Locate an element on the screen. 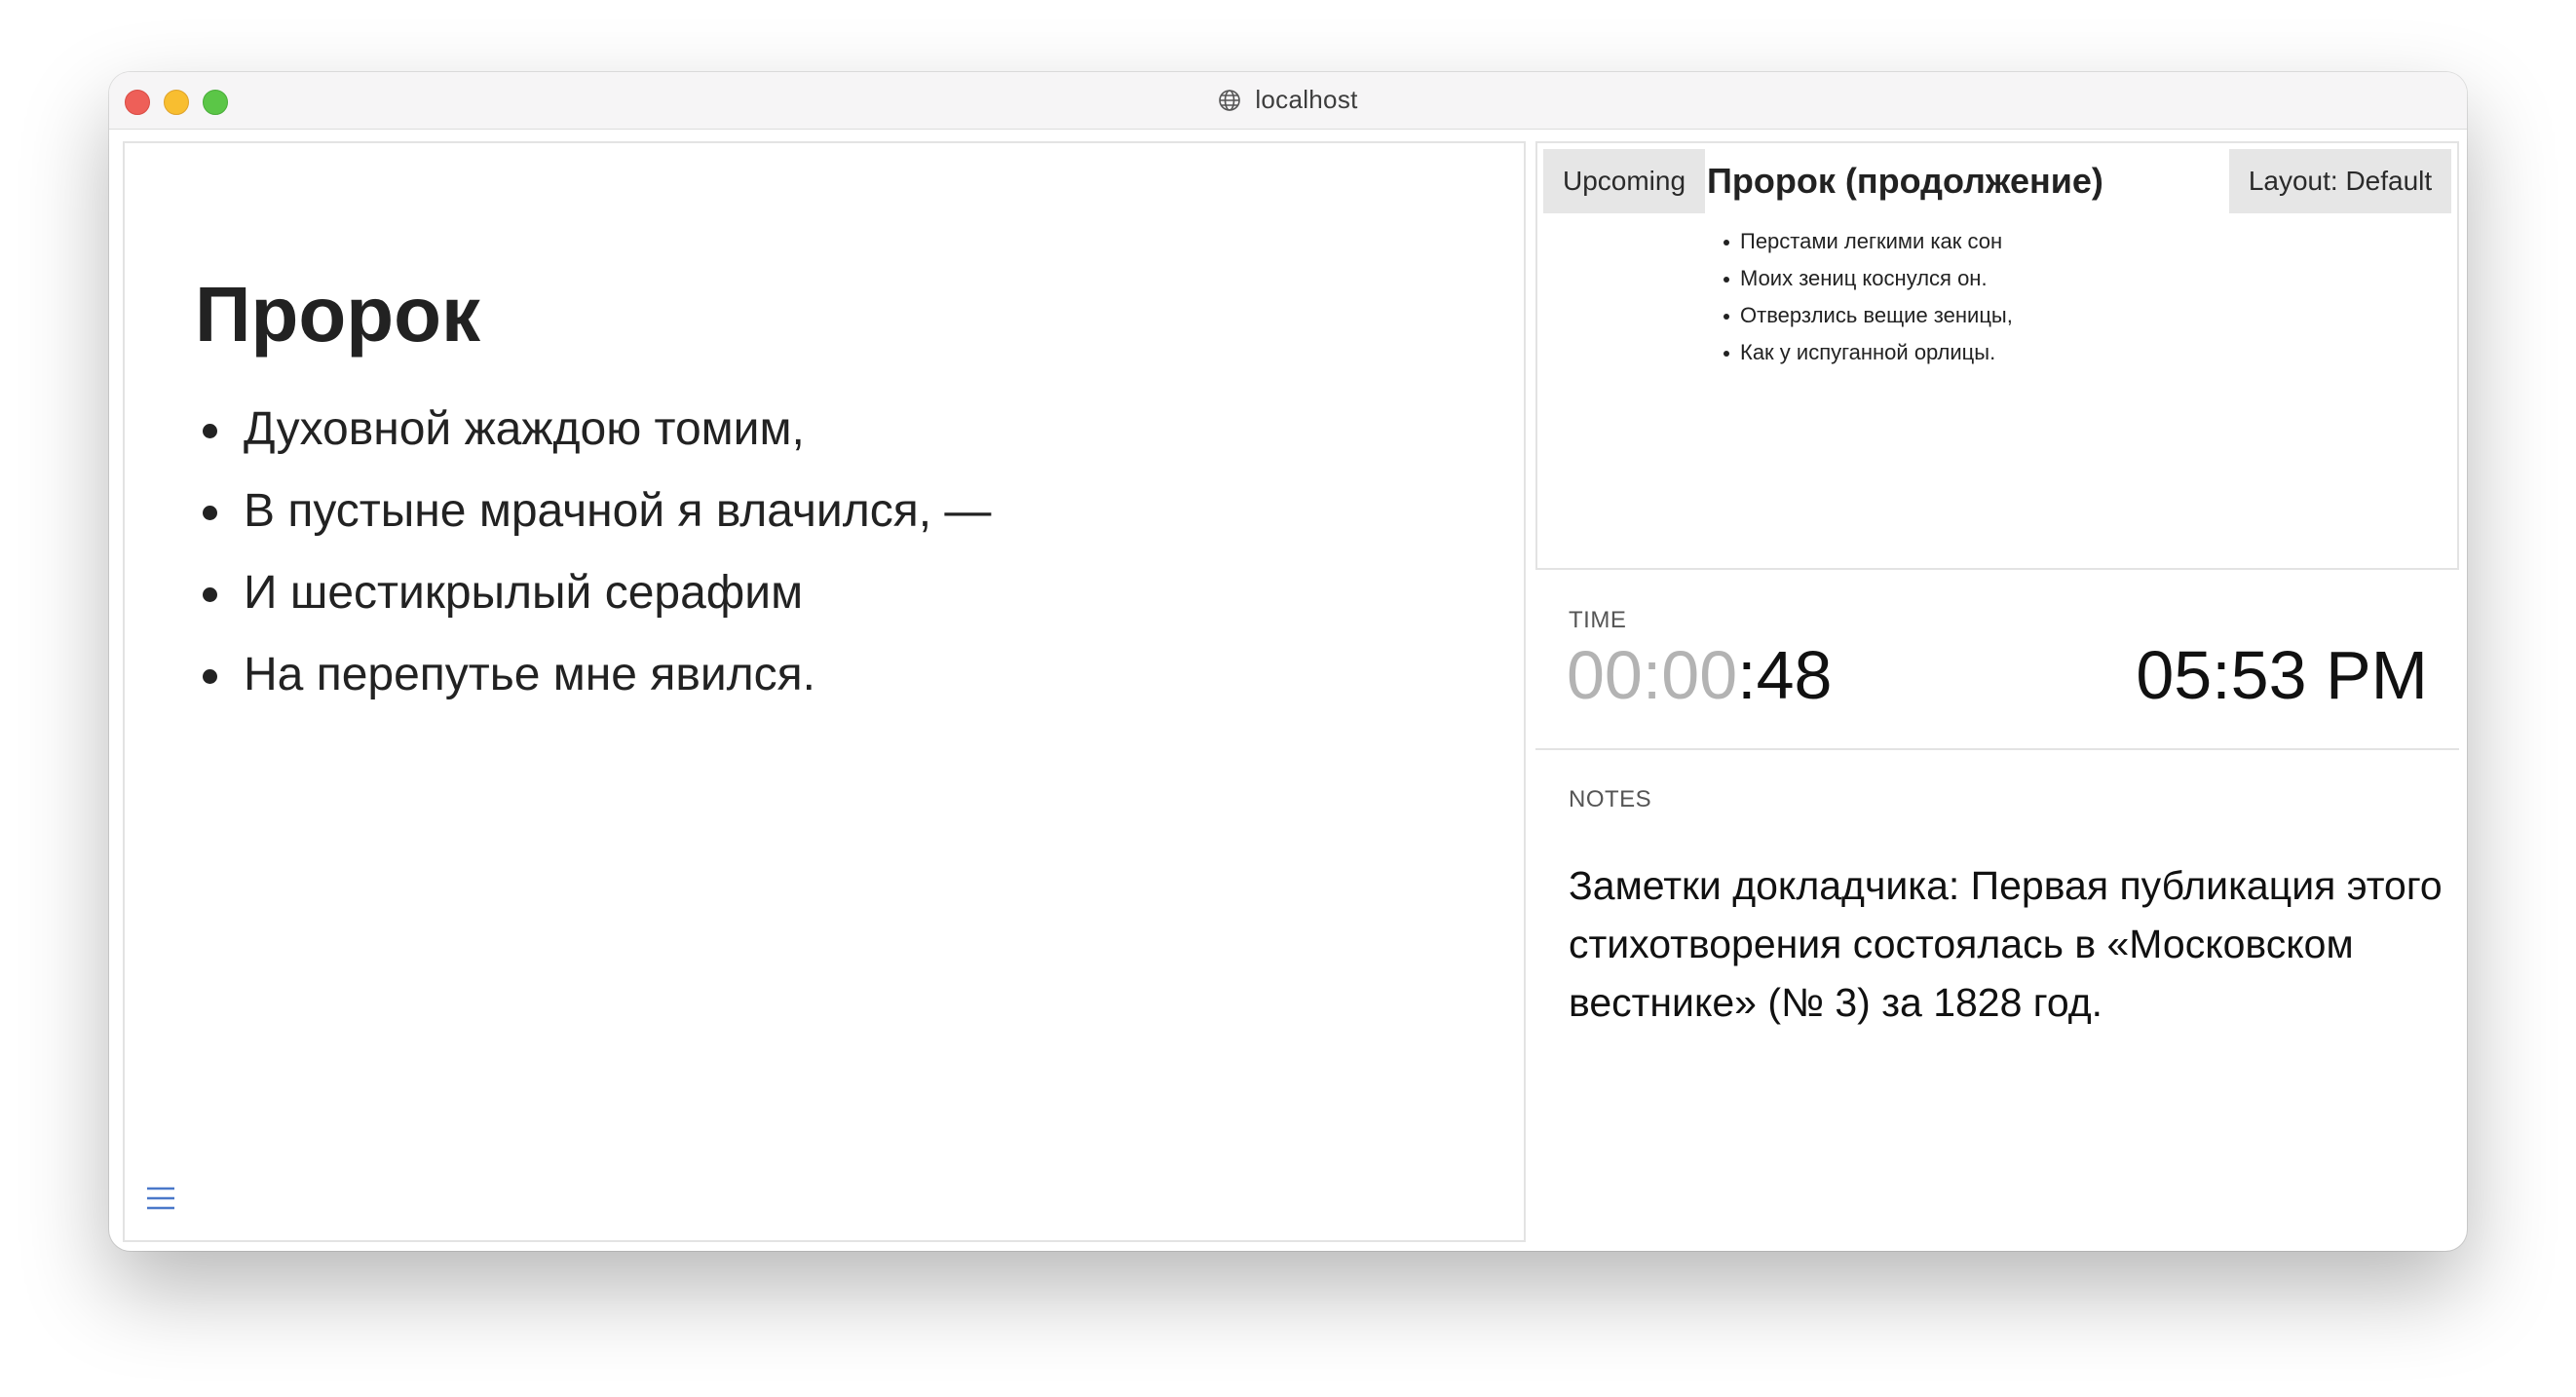 The width and height of the screenshot is (2576, 1397). title-bar: localhost is located at coordinates (1288, 101).